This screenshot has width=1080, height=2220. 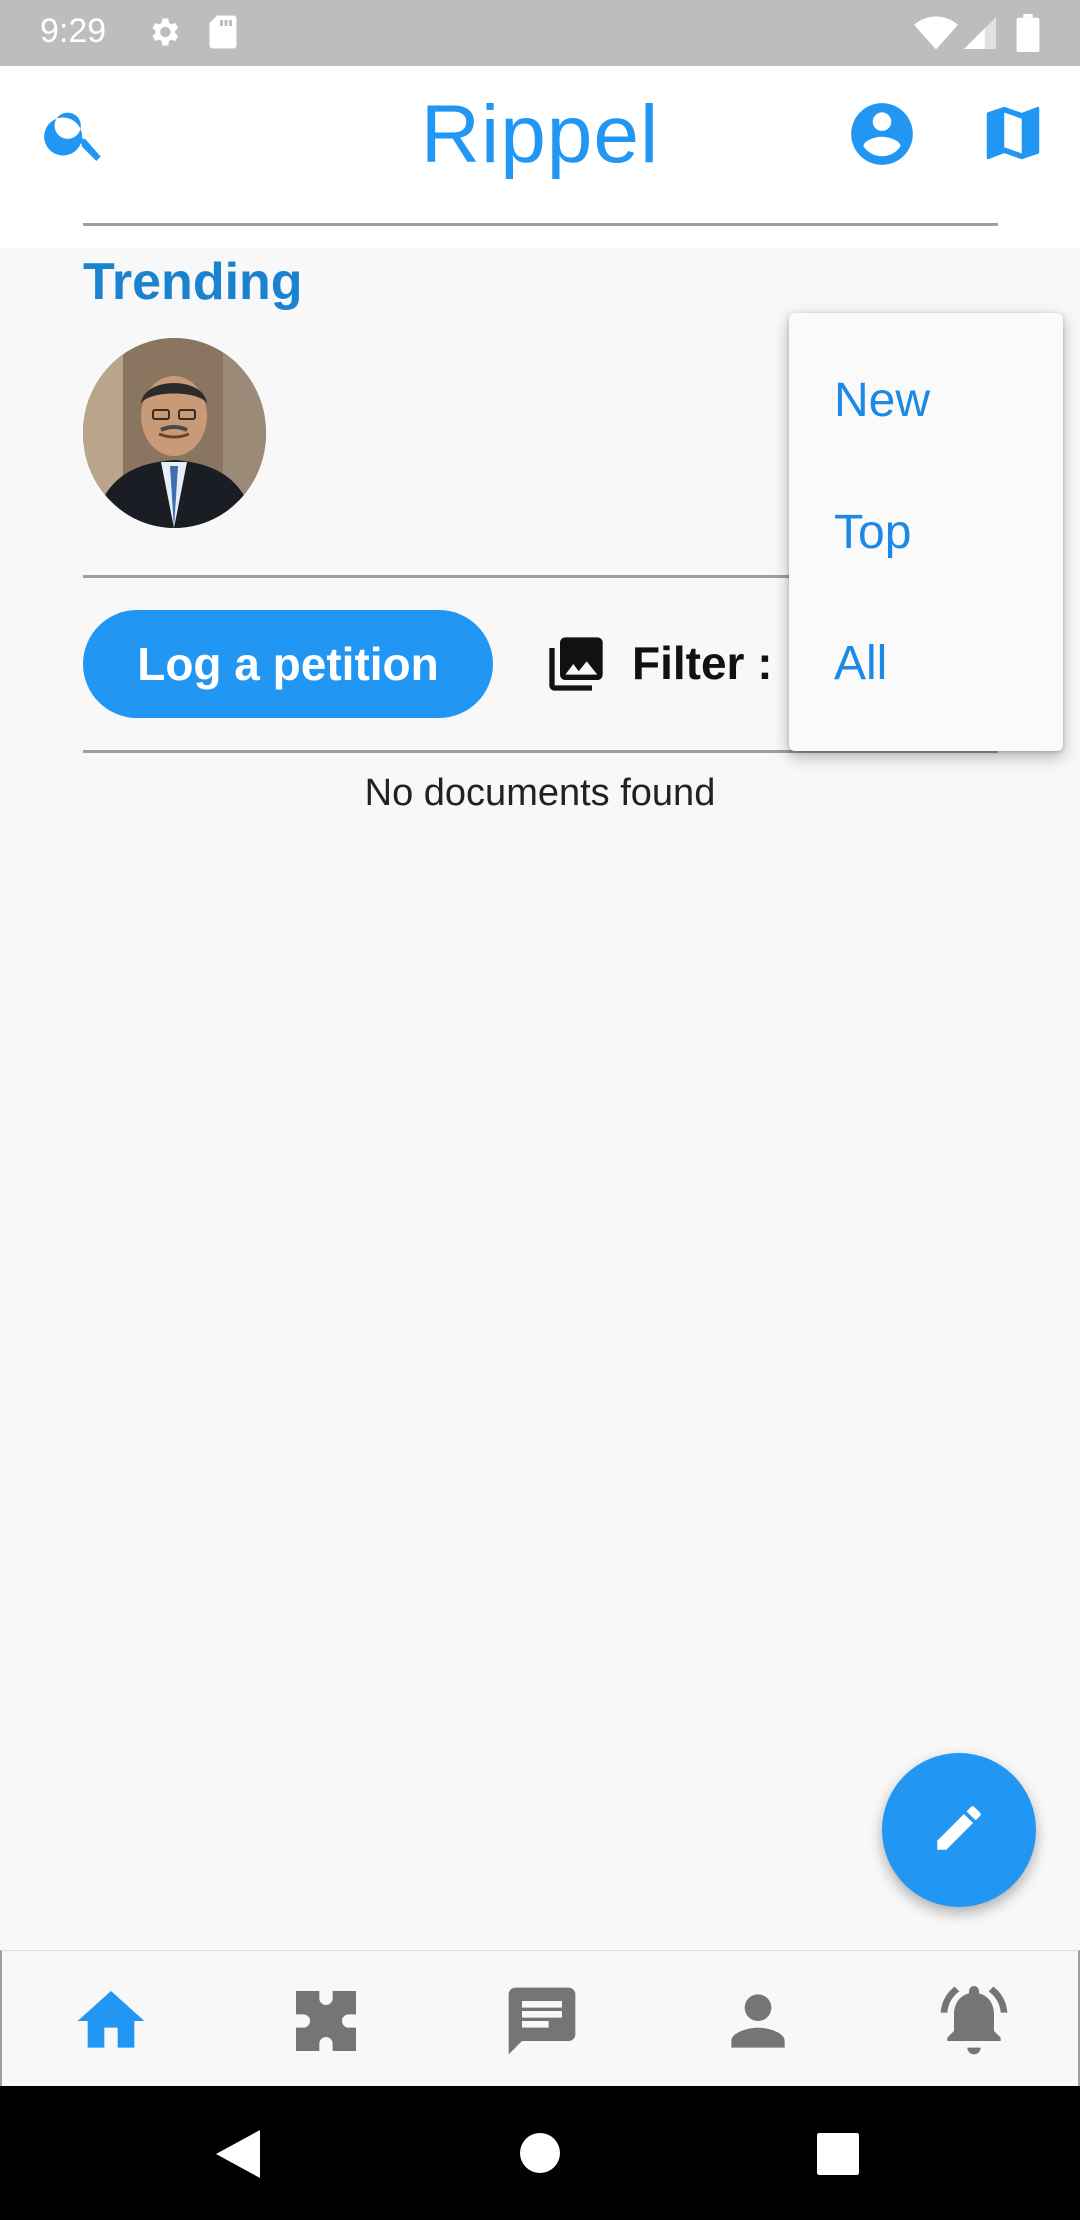 What do you see at coordinates (193, 282) in the screenshot?
I see `trending-title: Trending` at bounding box center [193, 282].